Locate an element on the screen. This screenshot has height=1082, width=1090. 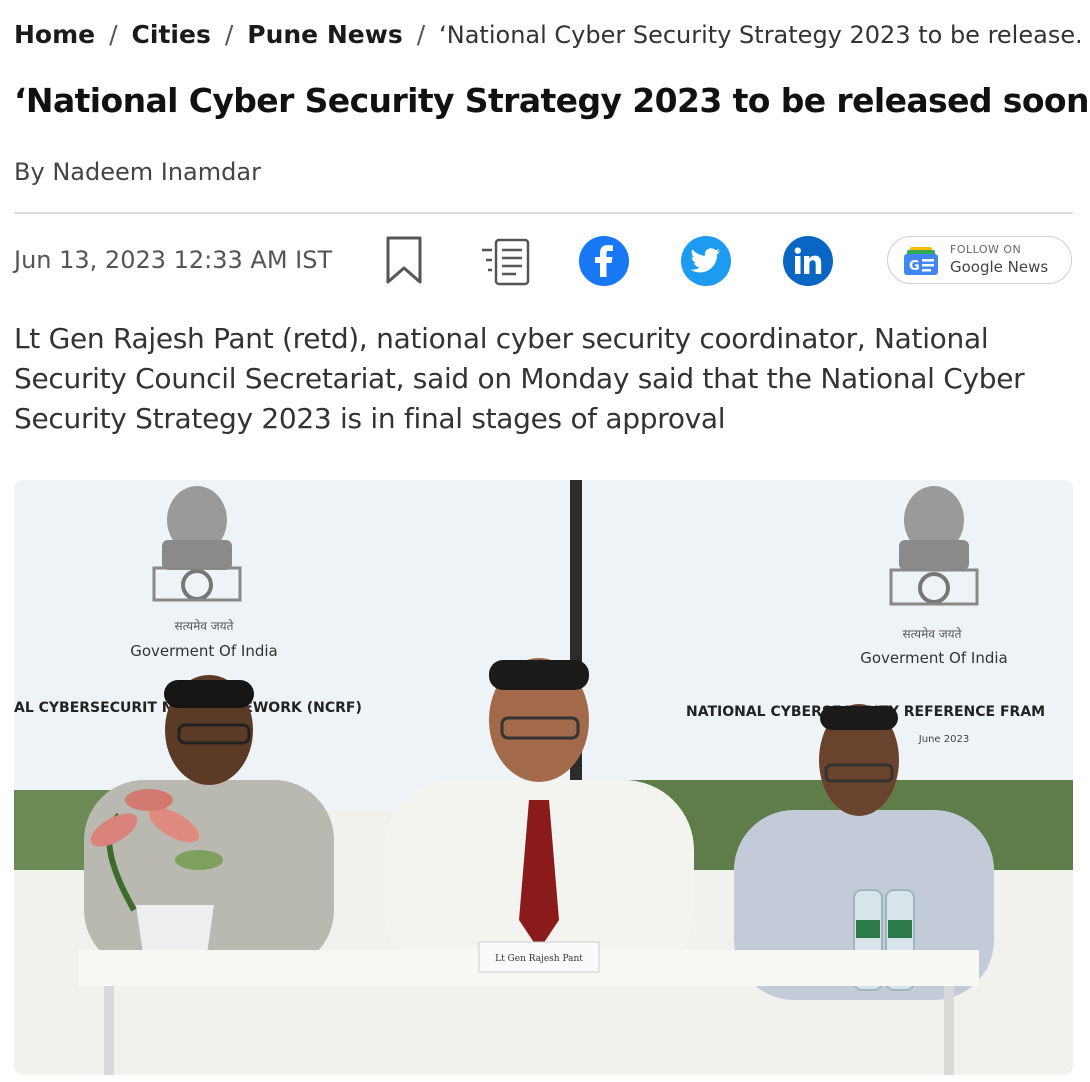
twitter-share-button is located at coordinates (706, 261).